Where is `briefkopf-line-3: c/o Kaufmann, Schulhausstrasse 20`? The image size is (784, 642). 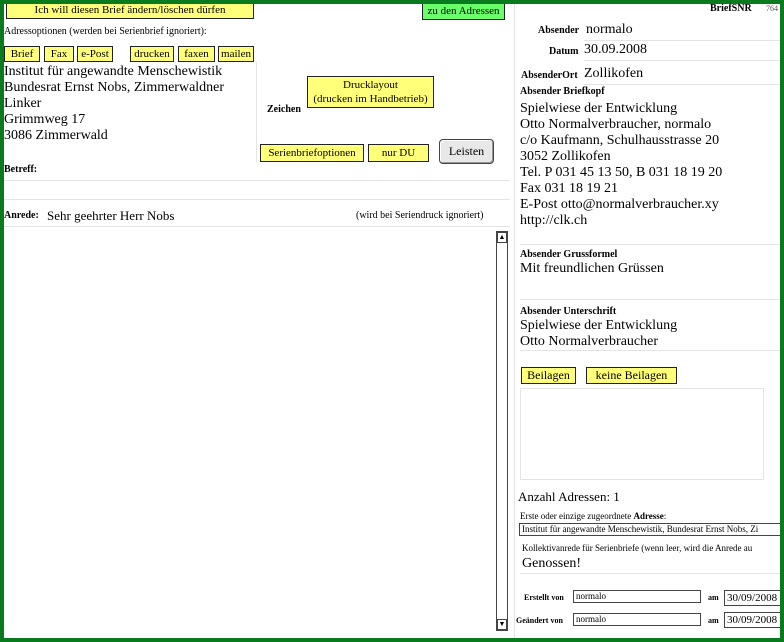
briefkopf-line-3: c/o Kaufmann, Schulhausstrasse 20 is located at coordinates (619, 141).